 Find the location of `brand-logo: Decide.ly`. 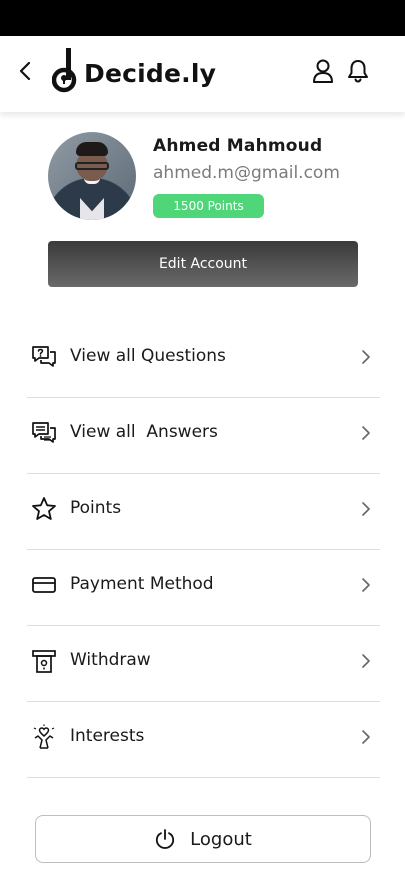

brand-logo: Decide.ly is located at coordinates (134, 69).